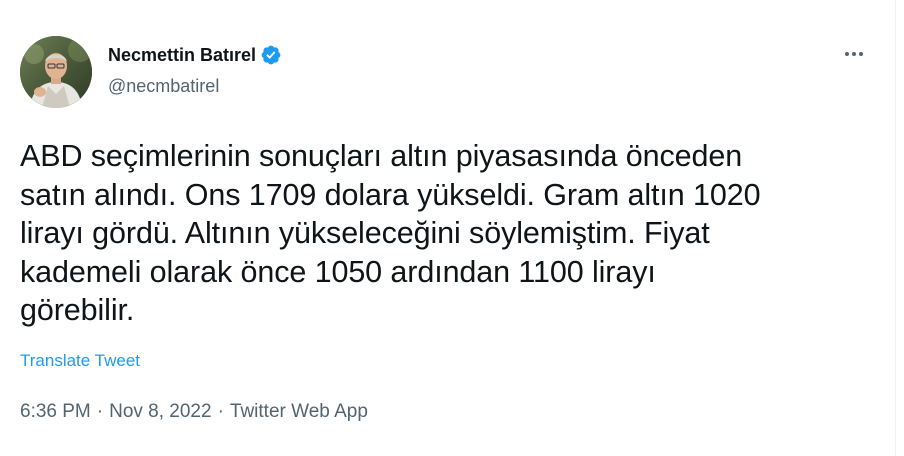 This screenshot has width=904, height=456. Describe the element at coordinates (55, 412) in the screenshot. I see `tweet-time: 6:36 PM` at that location.